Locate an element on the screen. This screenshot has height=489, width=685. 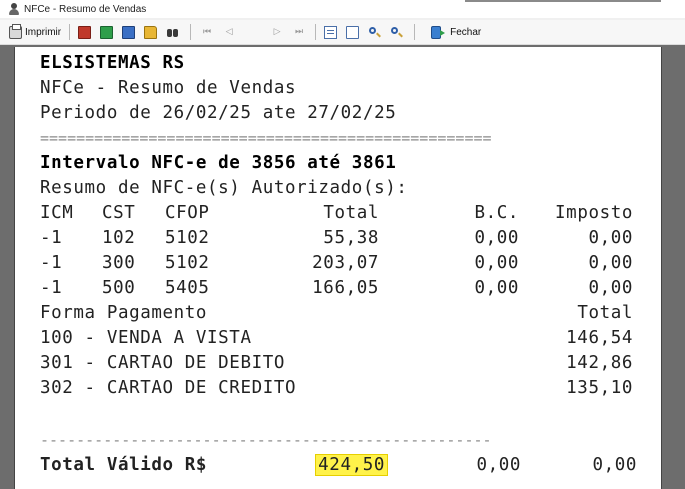
find-button is located at coordinates (174, 32).